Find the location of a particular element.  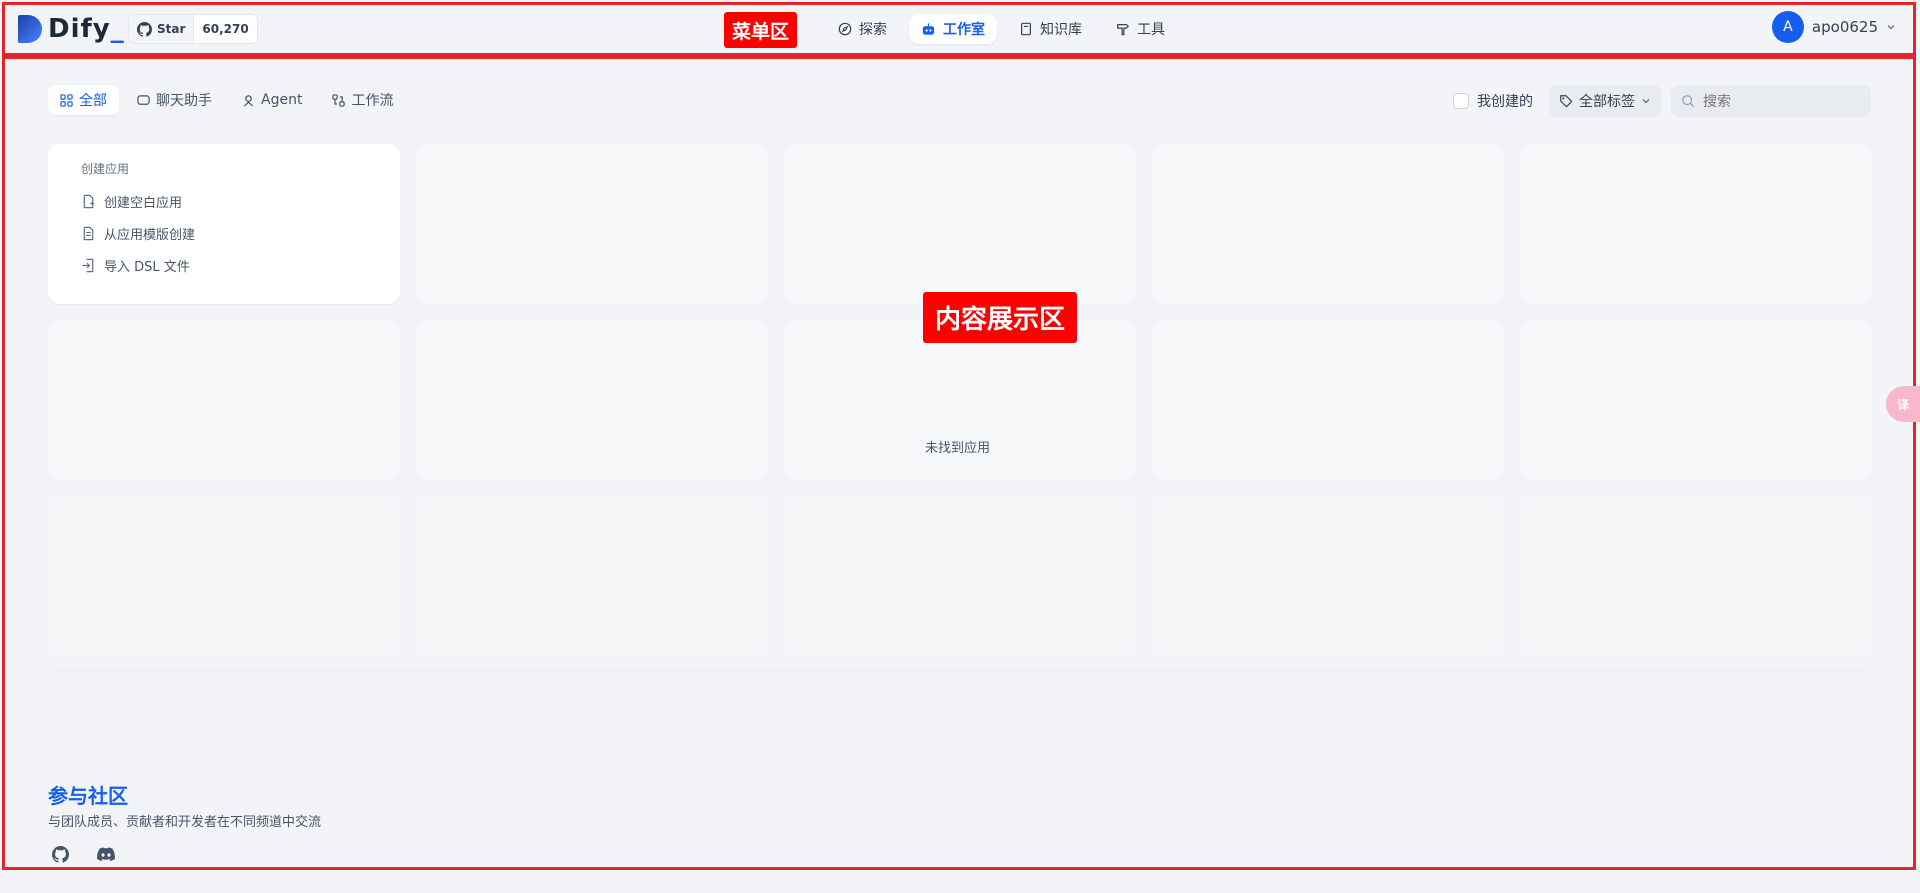

community-links is located at coordinates (83, 854).